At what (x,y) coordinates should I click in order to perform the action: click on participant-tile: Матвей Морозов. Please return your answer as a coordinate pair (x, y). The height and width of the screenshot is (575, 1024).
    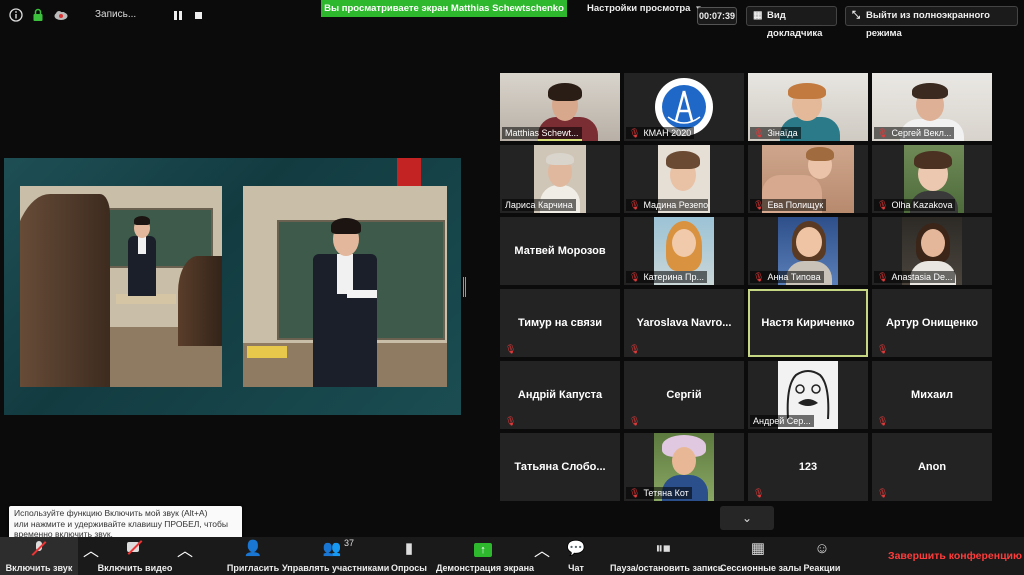
    Looking at the image, I should click on (560, 251).